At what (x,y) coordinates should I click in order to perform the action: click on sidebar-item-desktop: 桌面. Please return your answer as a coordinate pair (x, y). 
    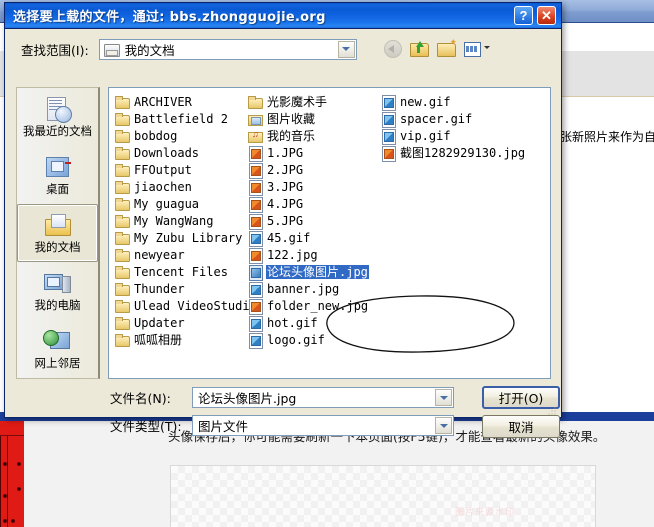
    Looking at the image, I should click on (57, 175).